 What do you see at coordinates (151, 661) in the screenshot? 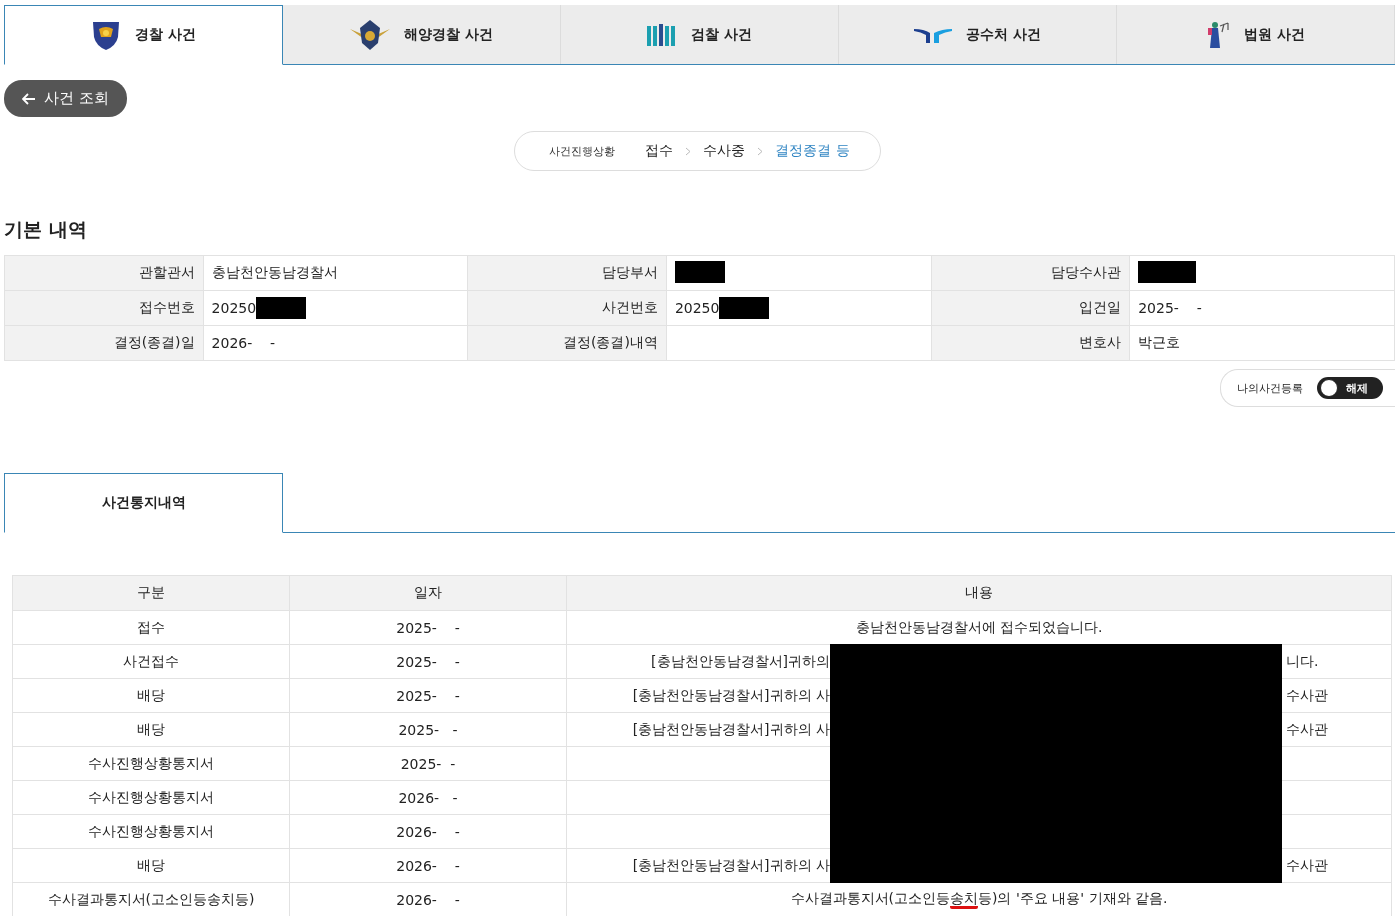
I see `table-cell: 사건접수` at bounding box center [151, 661].